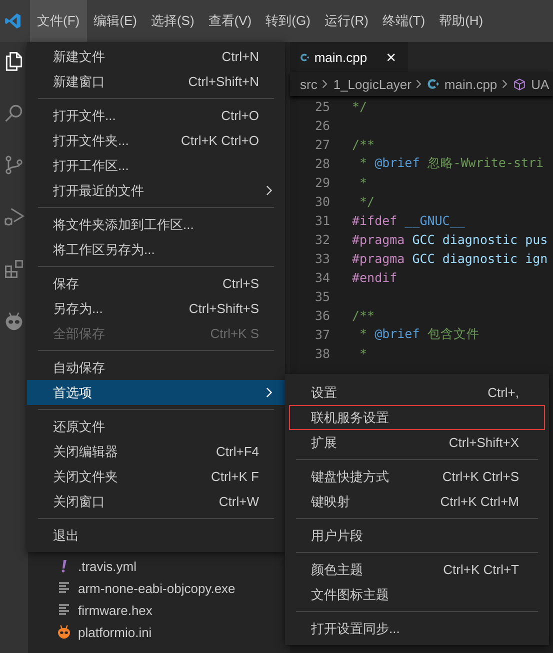  I want to click on menu-item: 关闭文件夹 Ctrl+K F, so click(156, 476).